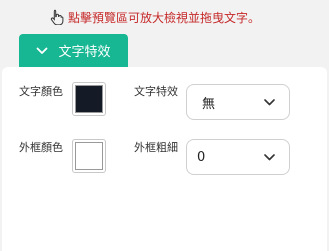 The height and width of the screenshot is (251, 329). Describe the element at coordinates (84, 52) in the screenshot. I see `tab-label: 文字特效` at that location.